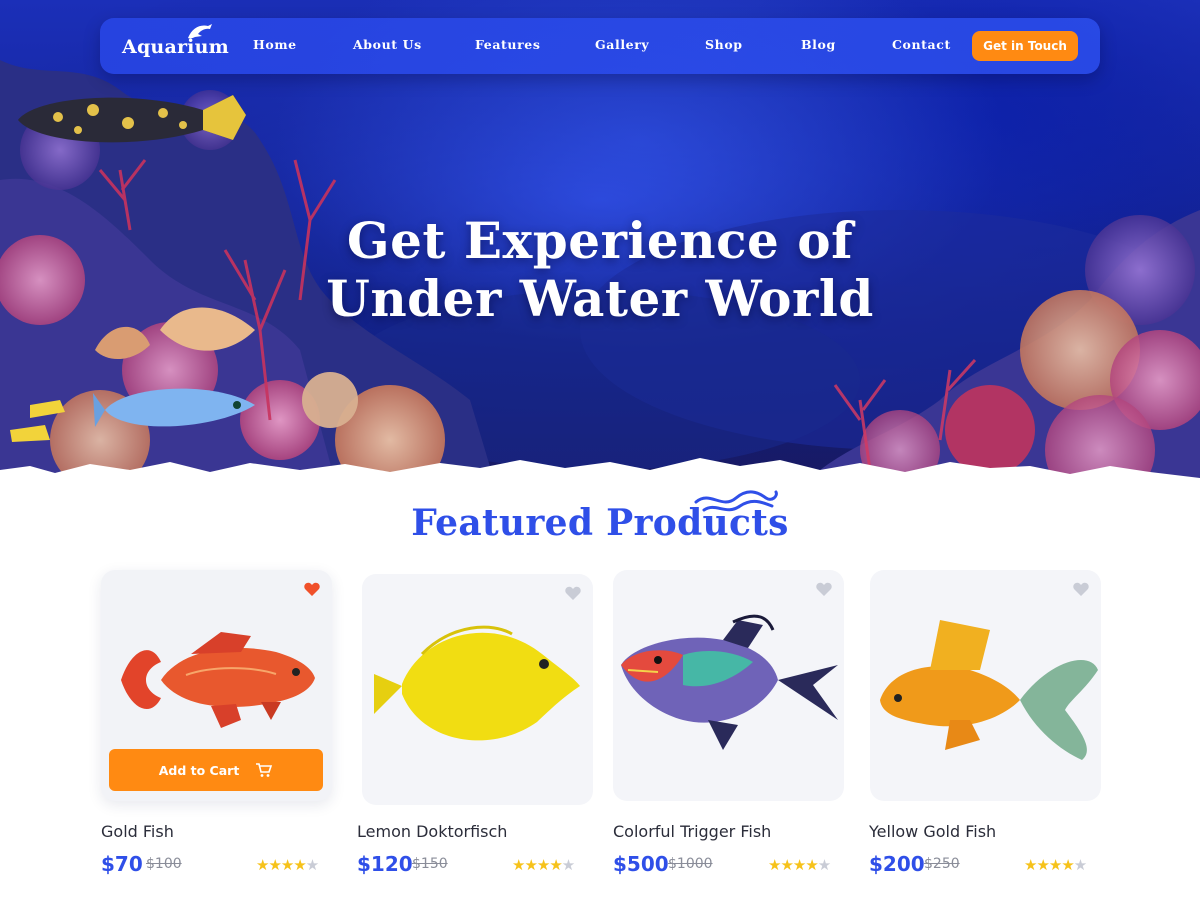 The height and width of the screenshot is (900, 1200). What do you see at coordinates (600, 479) in the screenshot?
I see `torn-paper-divider` at bounding box center [600, 479].